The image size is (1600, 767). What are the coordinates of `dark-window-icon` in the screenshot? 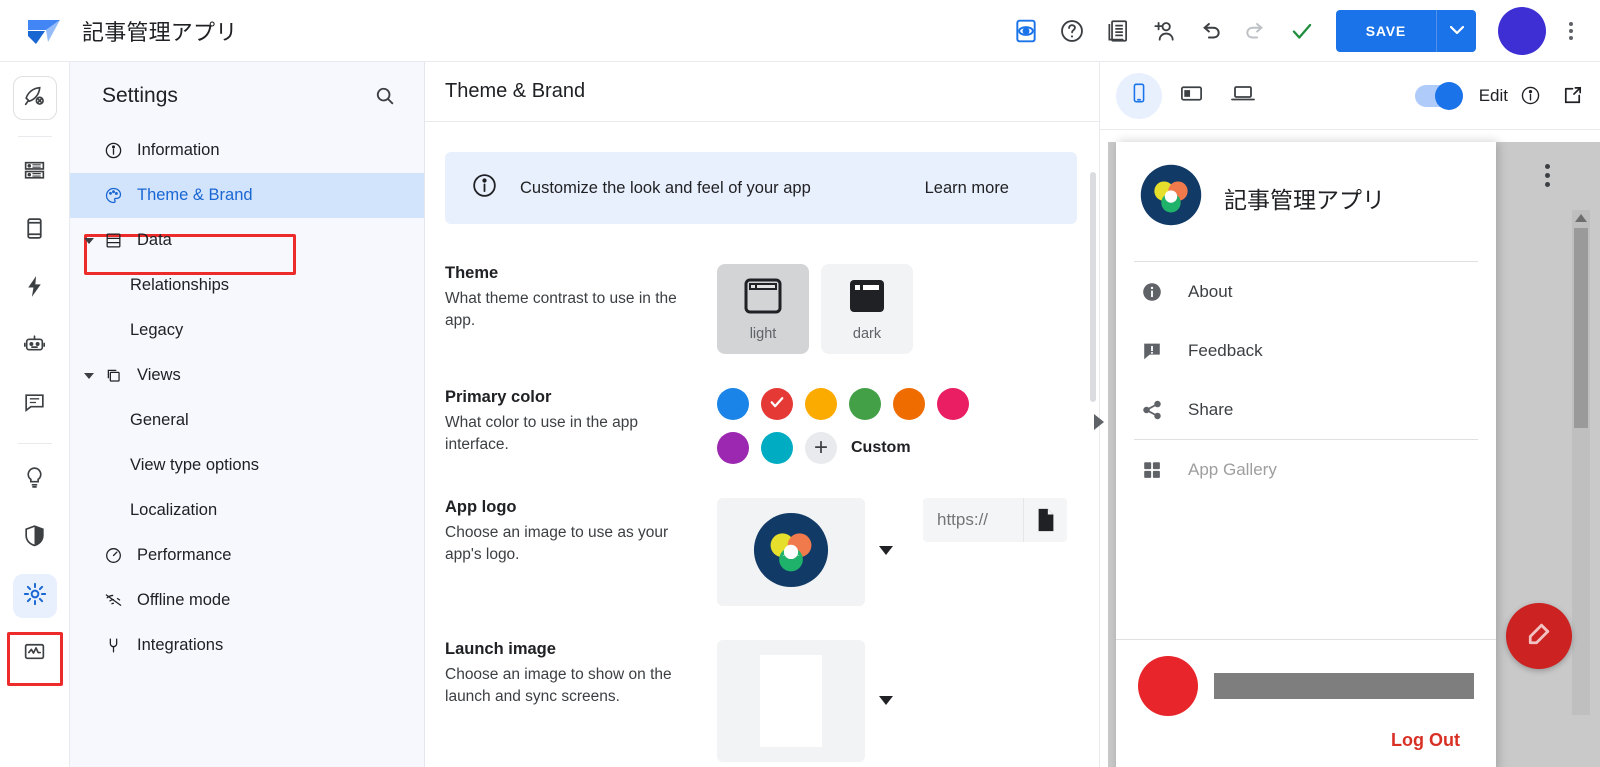 It's located at (867, 298).